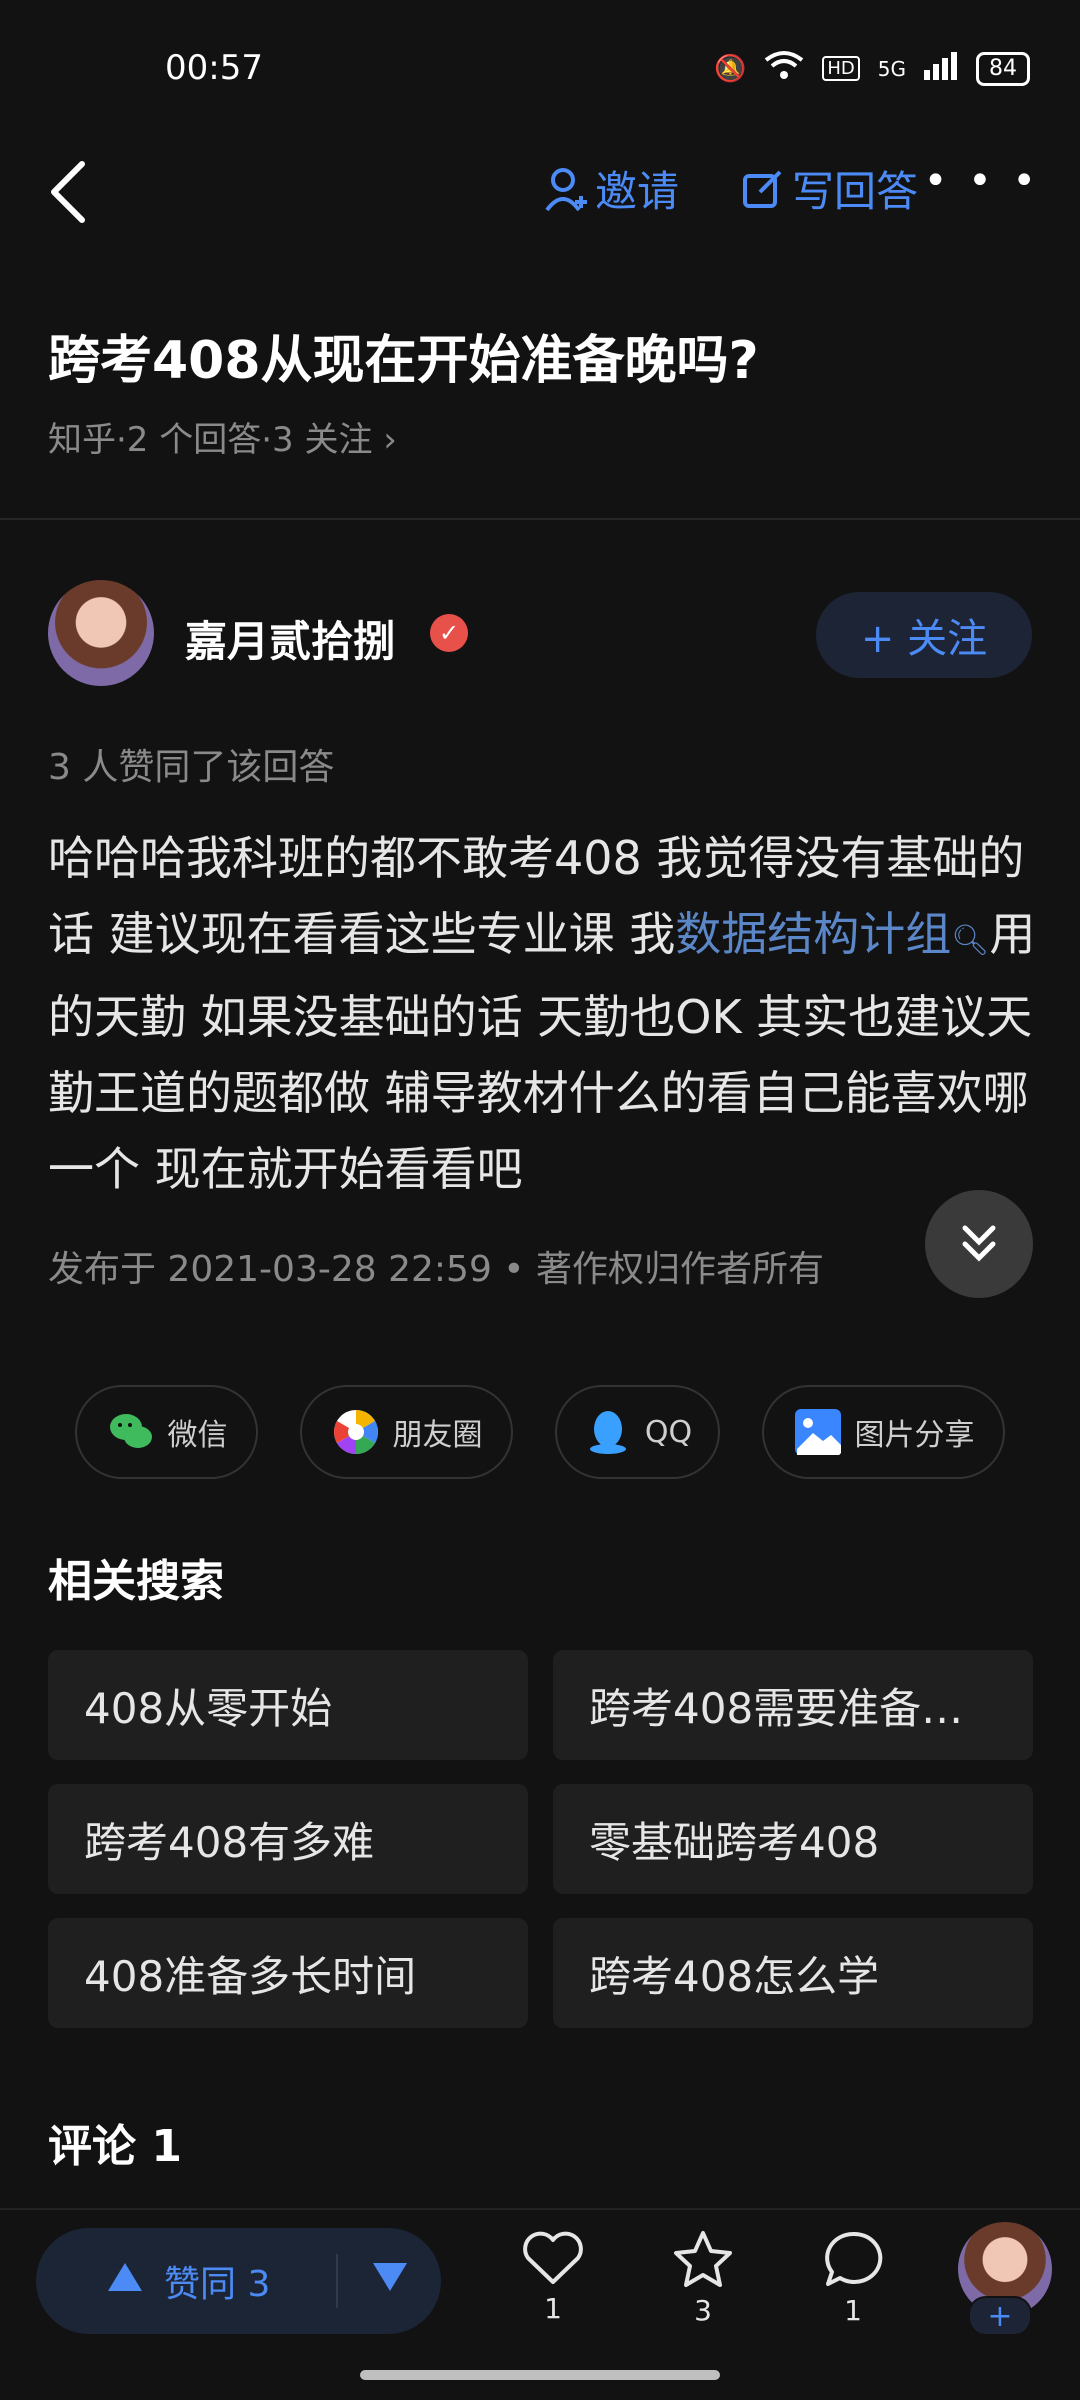  What do you see at coordinates (703, 2310) in the screenshot?
I see `favorite-count: 3` at bounding box center [703, 2310].